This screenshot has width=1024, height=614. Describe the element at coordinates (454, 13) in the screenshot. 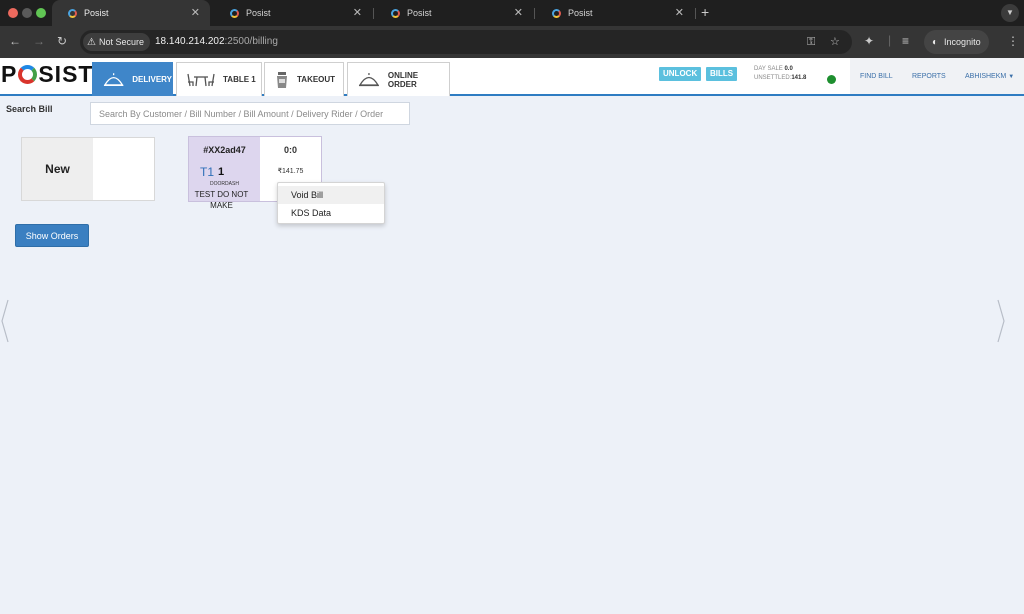

I see `browser-tab-3: Posist ✕` at that location.